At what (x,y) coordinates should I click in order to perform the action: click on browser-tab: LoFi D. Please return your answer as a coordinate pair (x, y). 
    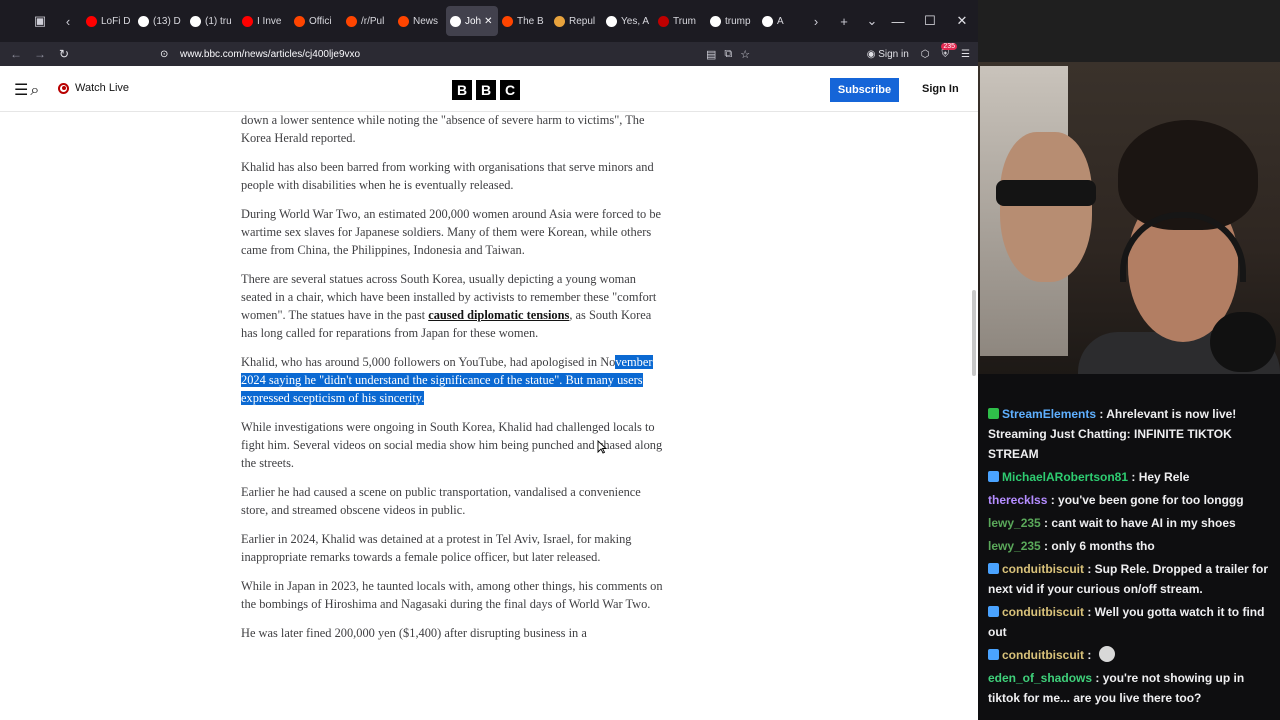
    Looking at the image, I should click on (108, 21).